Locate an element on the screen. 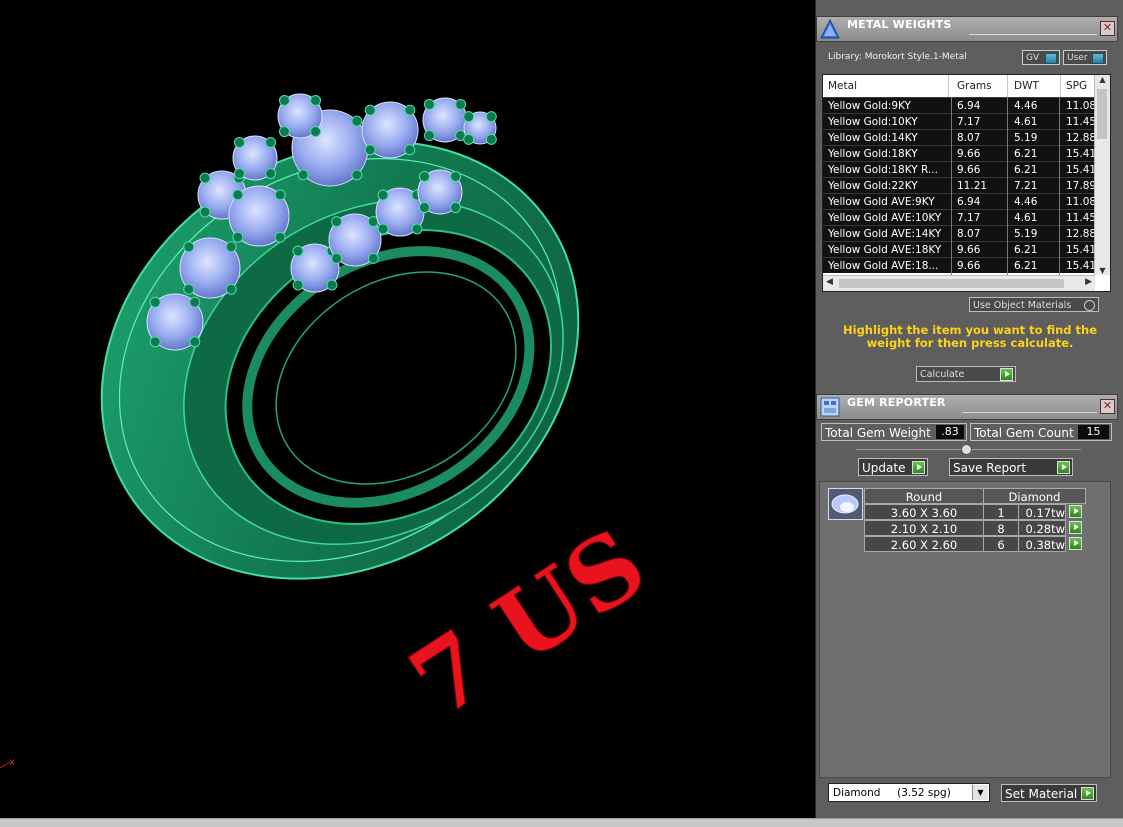 The height and width of the screenshot is (827, 1123). gem-count: 1 is located at coordinates (1001, 512).